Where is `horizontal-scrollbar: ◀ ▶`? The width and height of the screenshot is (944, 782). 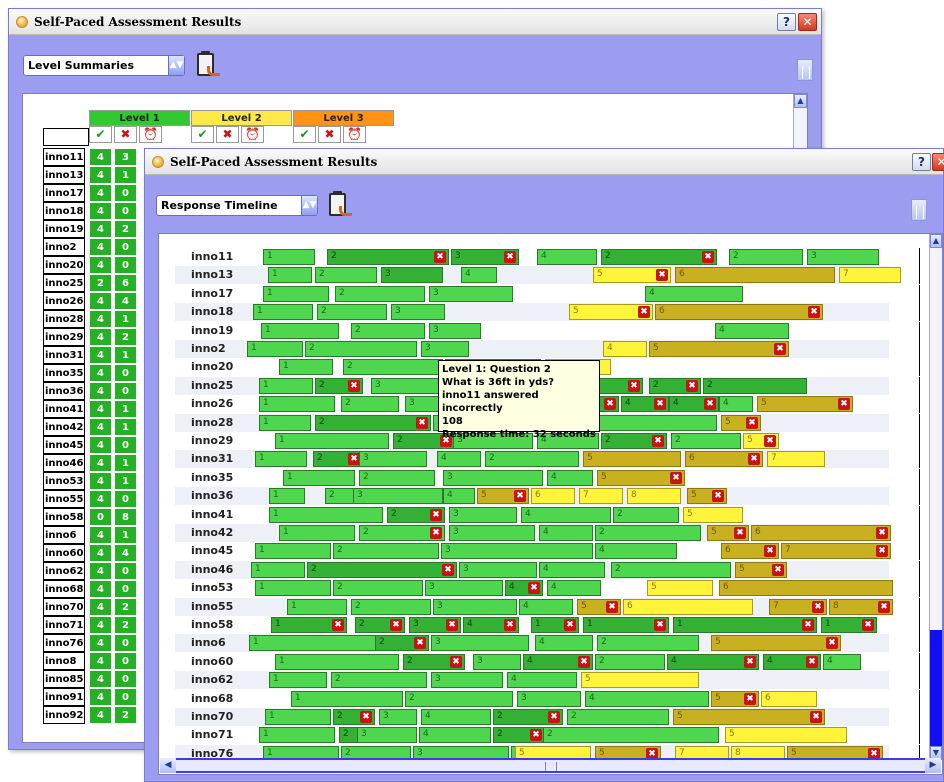
horizontal-scrollbar: ◀ ▶ is located at coordinates (550, 765).